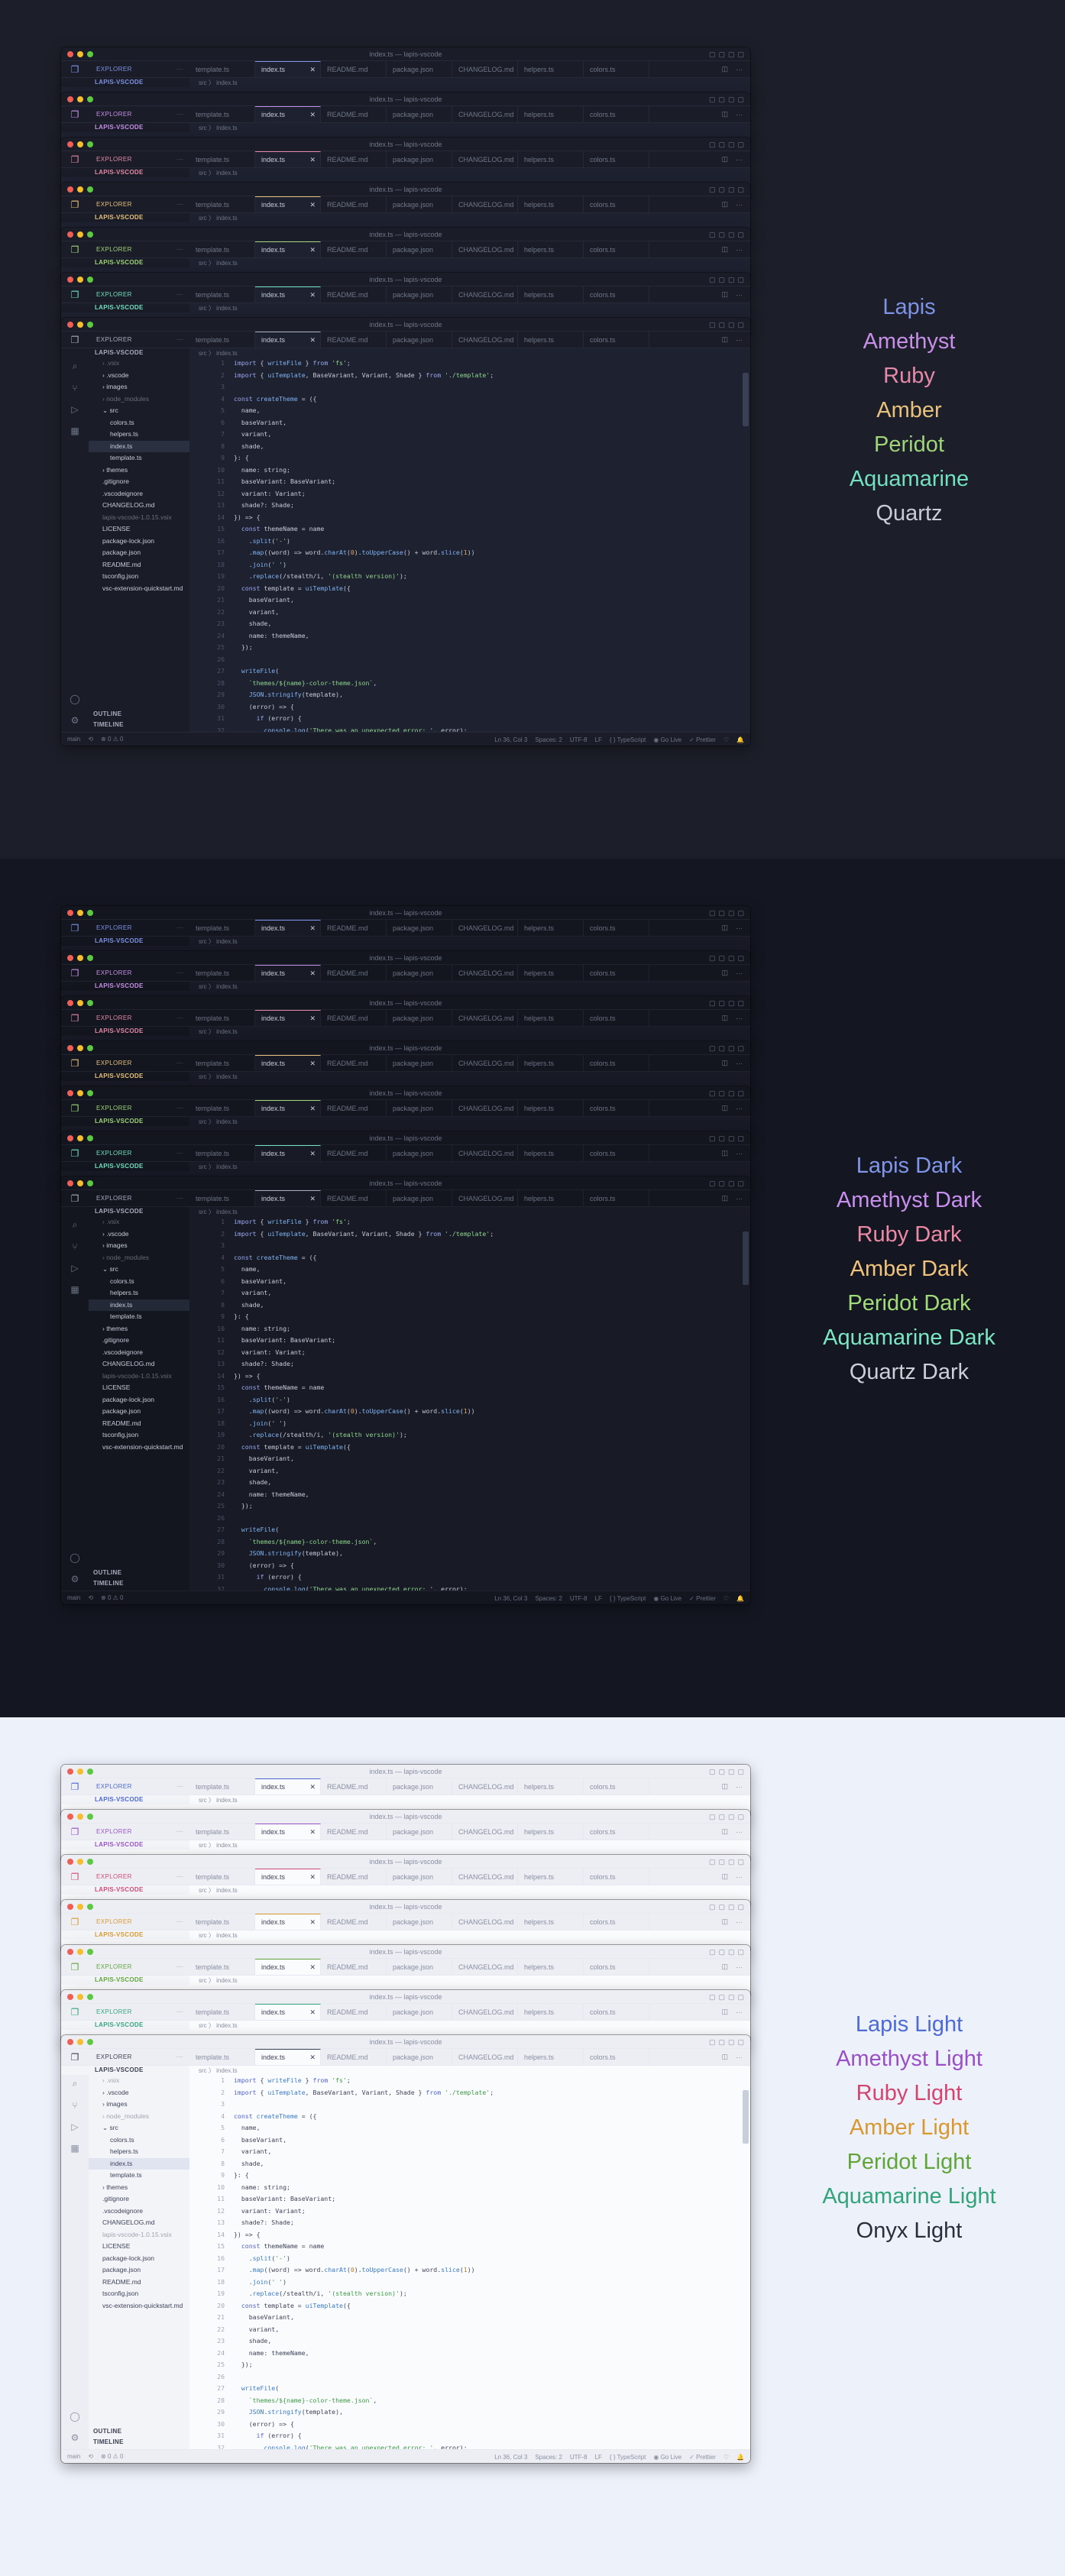 This screenshot has height=2576, width=1065. Describe the element at coordinates (112, 739) in the screenshot. I see `status-problems: ⊗ 0 ⚠ 0` at that location.